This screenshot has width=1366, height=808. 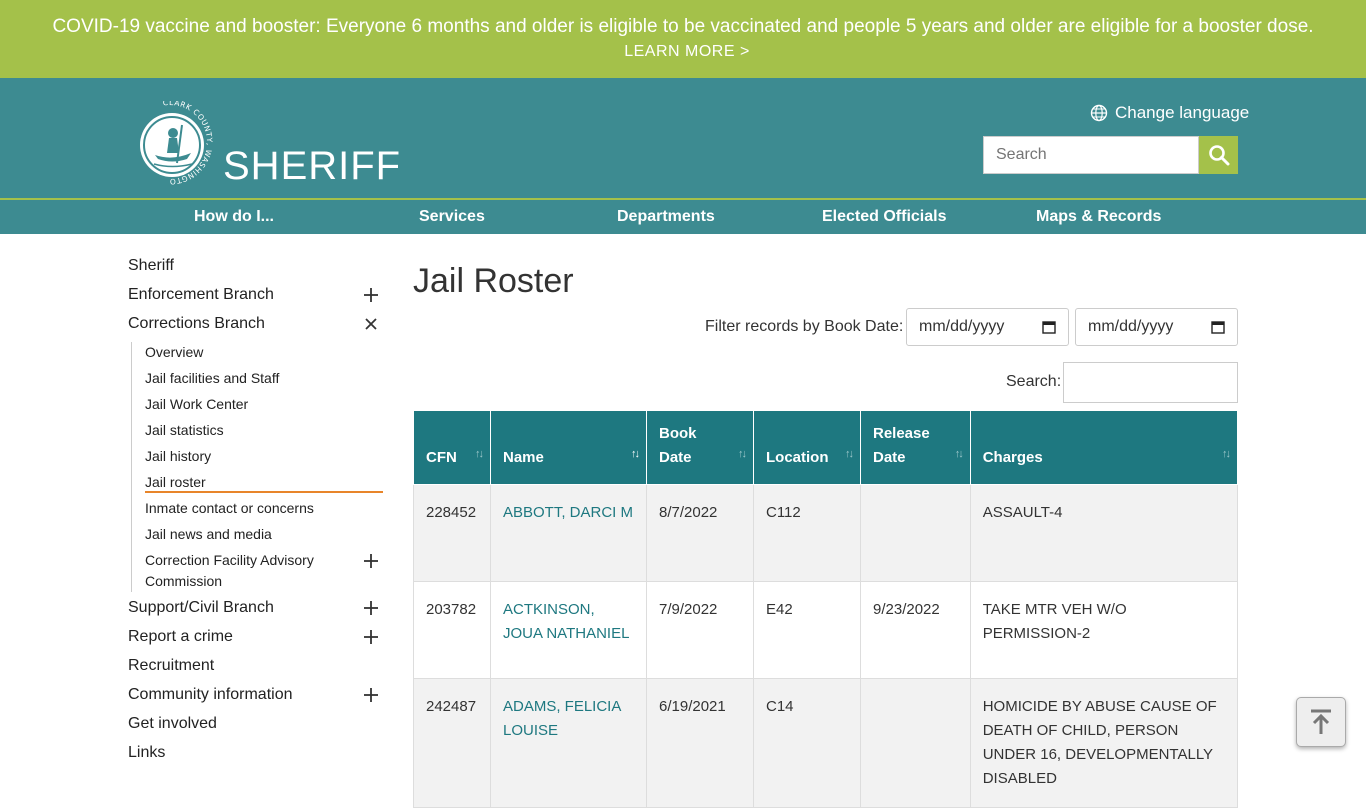 I want to click on name-cell: ADAMS, FELICIA LOUISE, so click(x=568, y=743).